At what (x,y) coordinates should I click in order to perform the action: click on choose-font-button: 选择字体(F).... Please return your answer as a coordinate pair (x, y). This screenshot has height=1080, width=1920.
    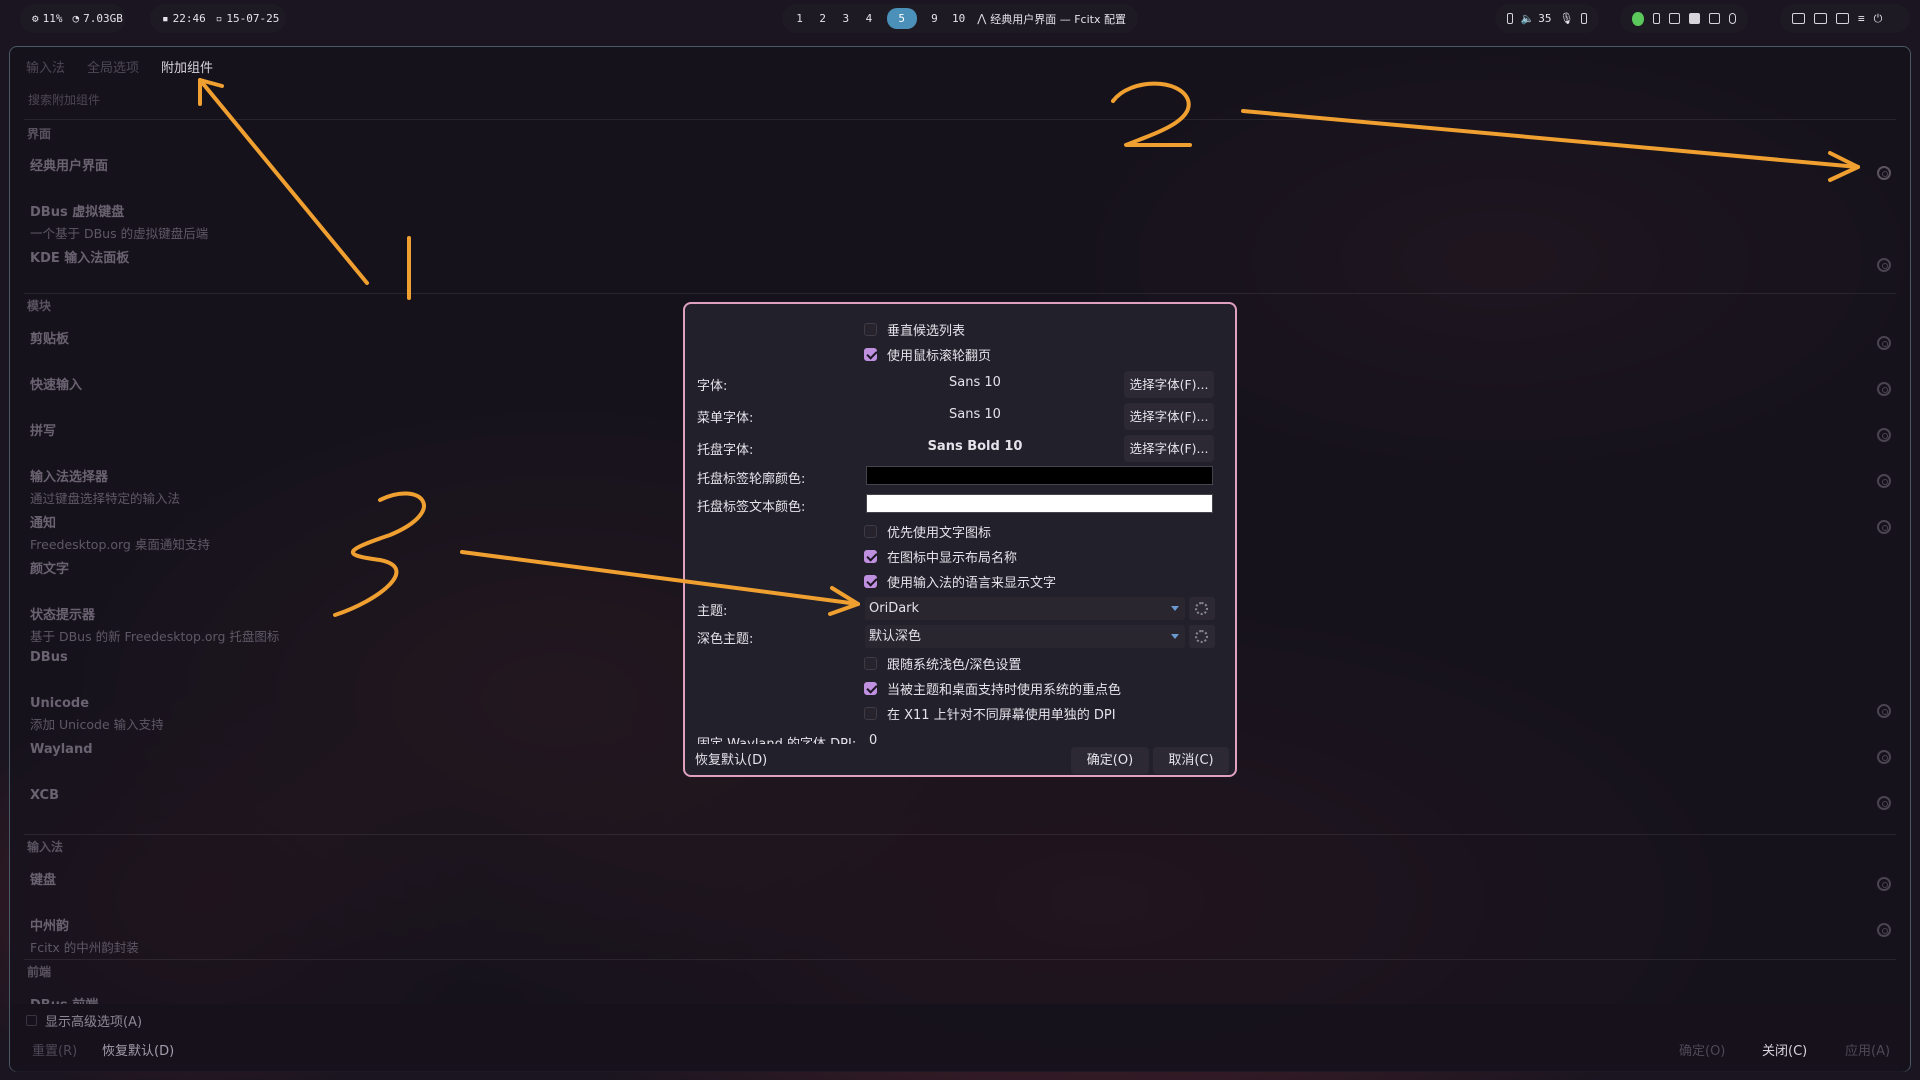
    Looking at the image, I should click on (1169, 384).